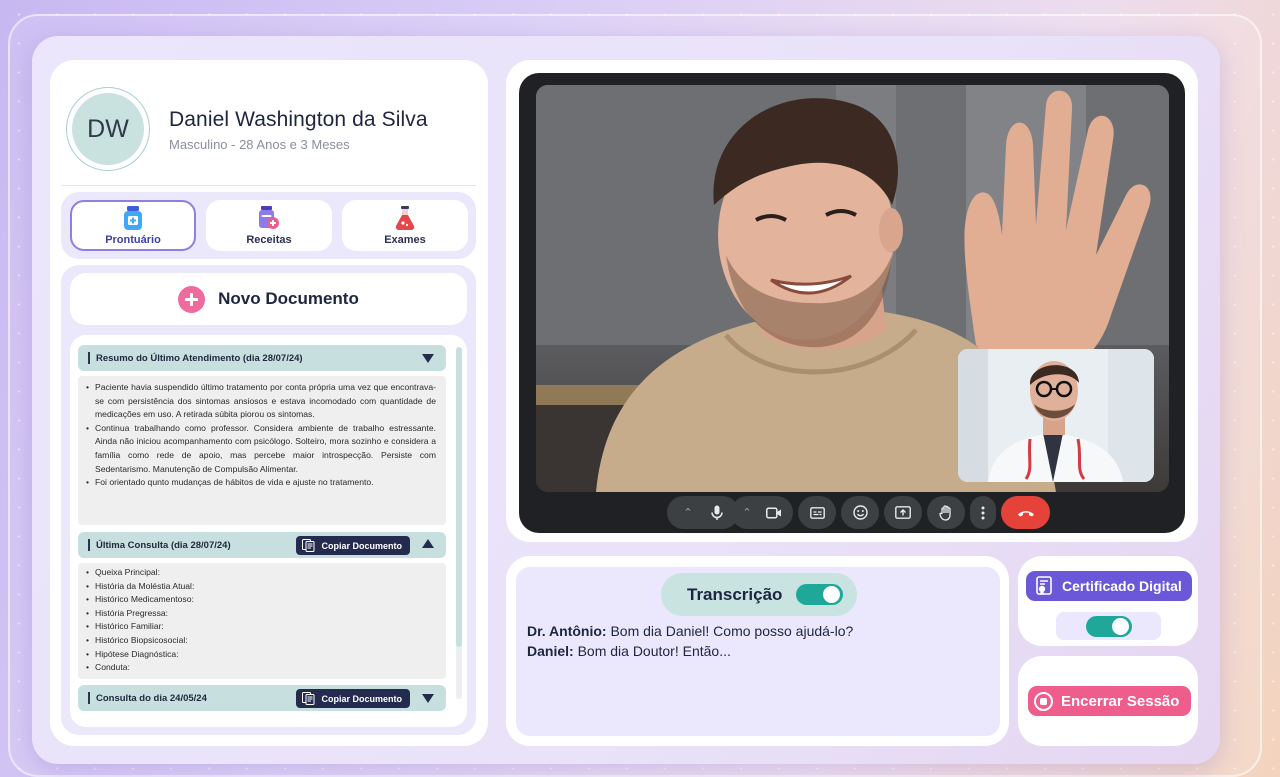 This screenshot has width=1280, height=777. I want to click on camera-control-group: ⌃, so click(762, 512).